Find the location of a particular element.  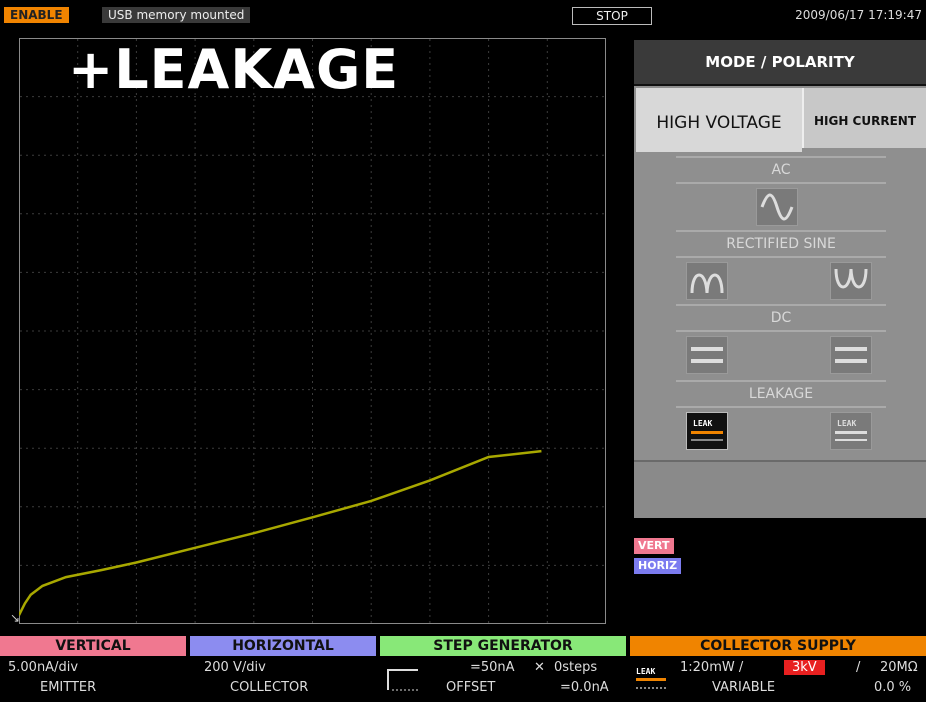

step-waveform-icon is located at coordinates (402, 680).